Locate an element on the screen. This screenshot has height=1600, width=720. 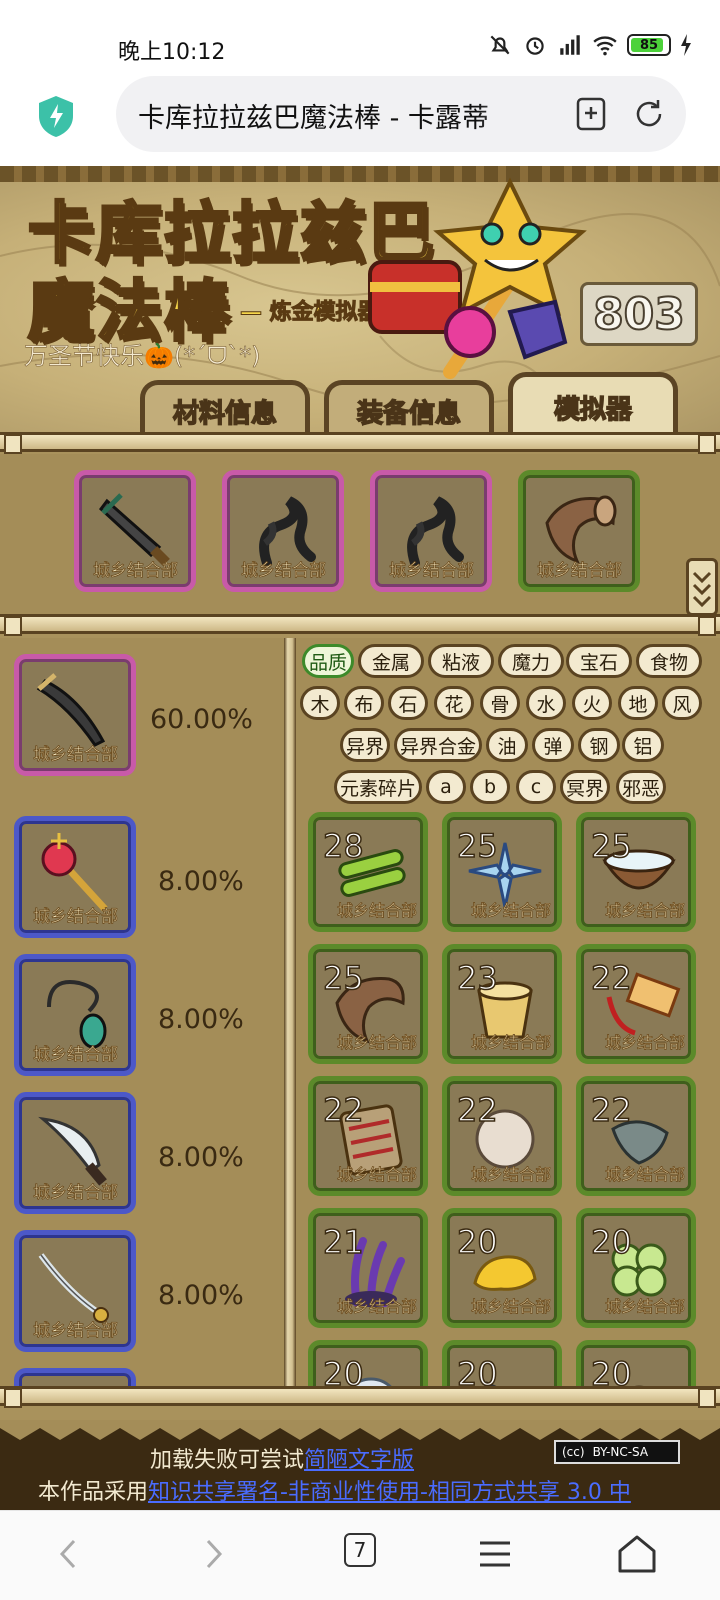
visit-counter: 803 is located at coordinates (639, 314).